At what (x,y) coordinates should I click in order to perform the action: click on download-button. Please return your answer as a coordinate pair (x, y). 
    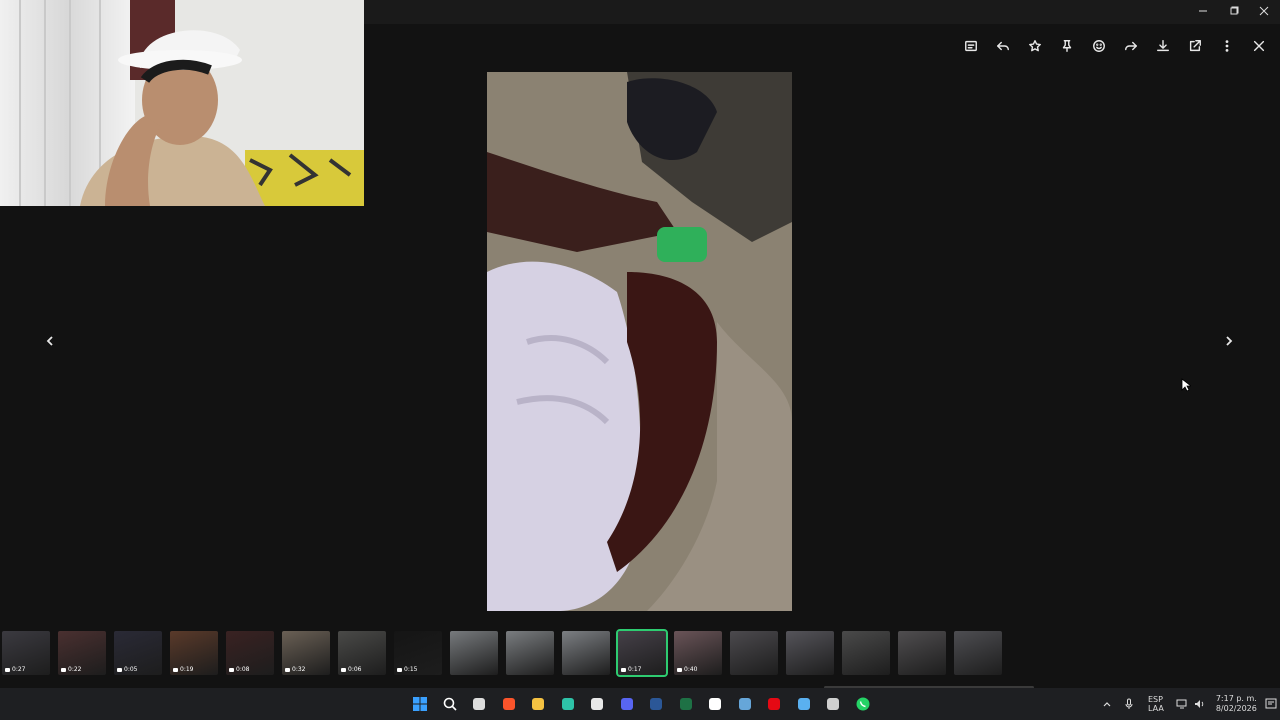
    Looking at the image, I should click on (1163, 46).